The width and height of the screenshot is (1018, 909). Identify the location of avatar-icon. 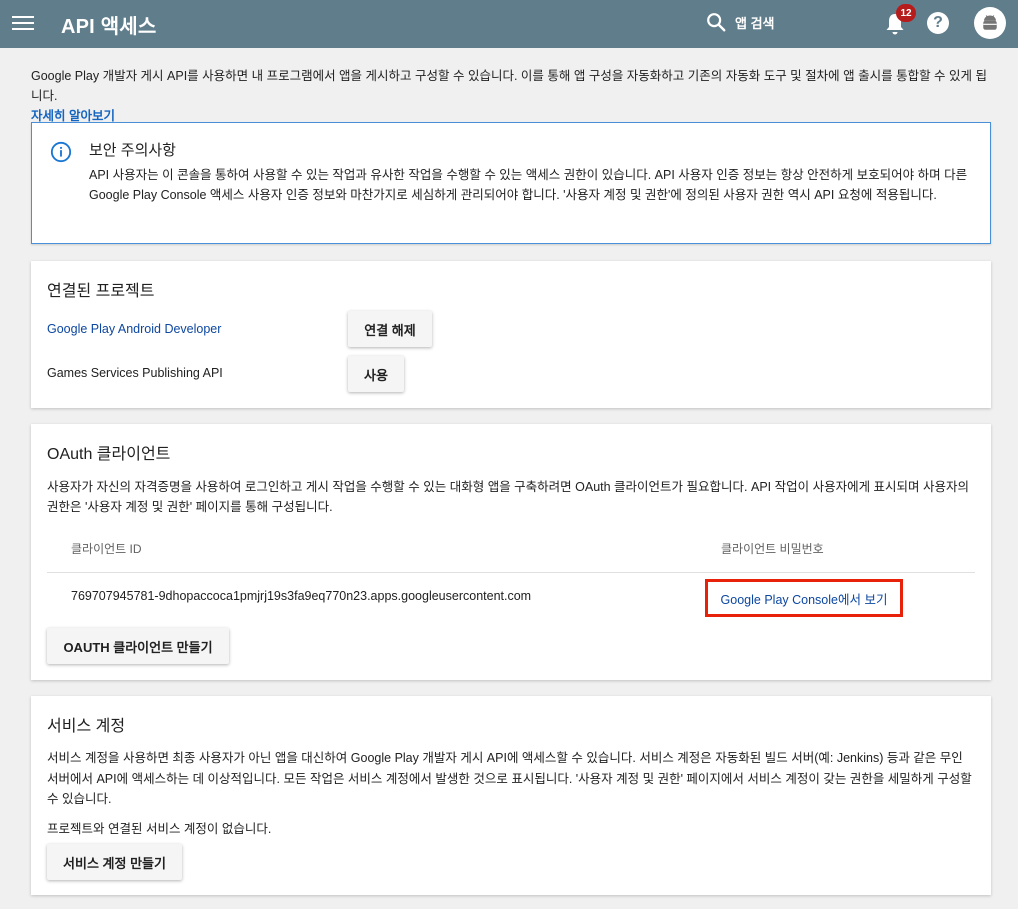
(990, 22).